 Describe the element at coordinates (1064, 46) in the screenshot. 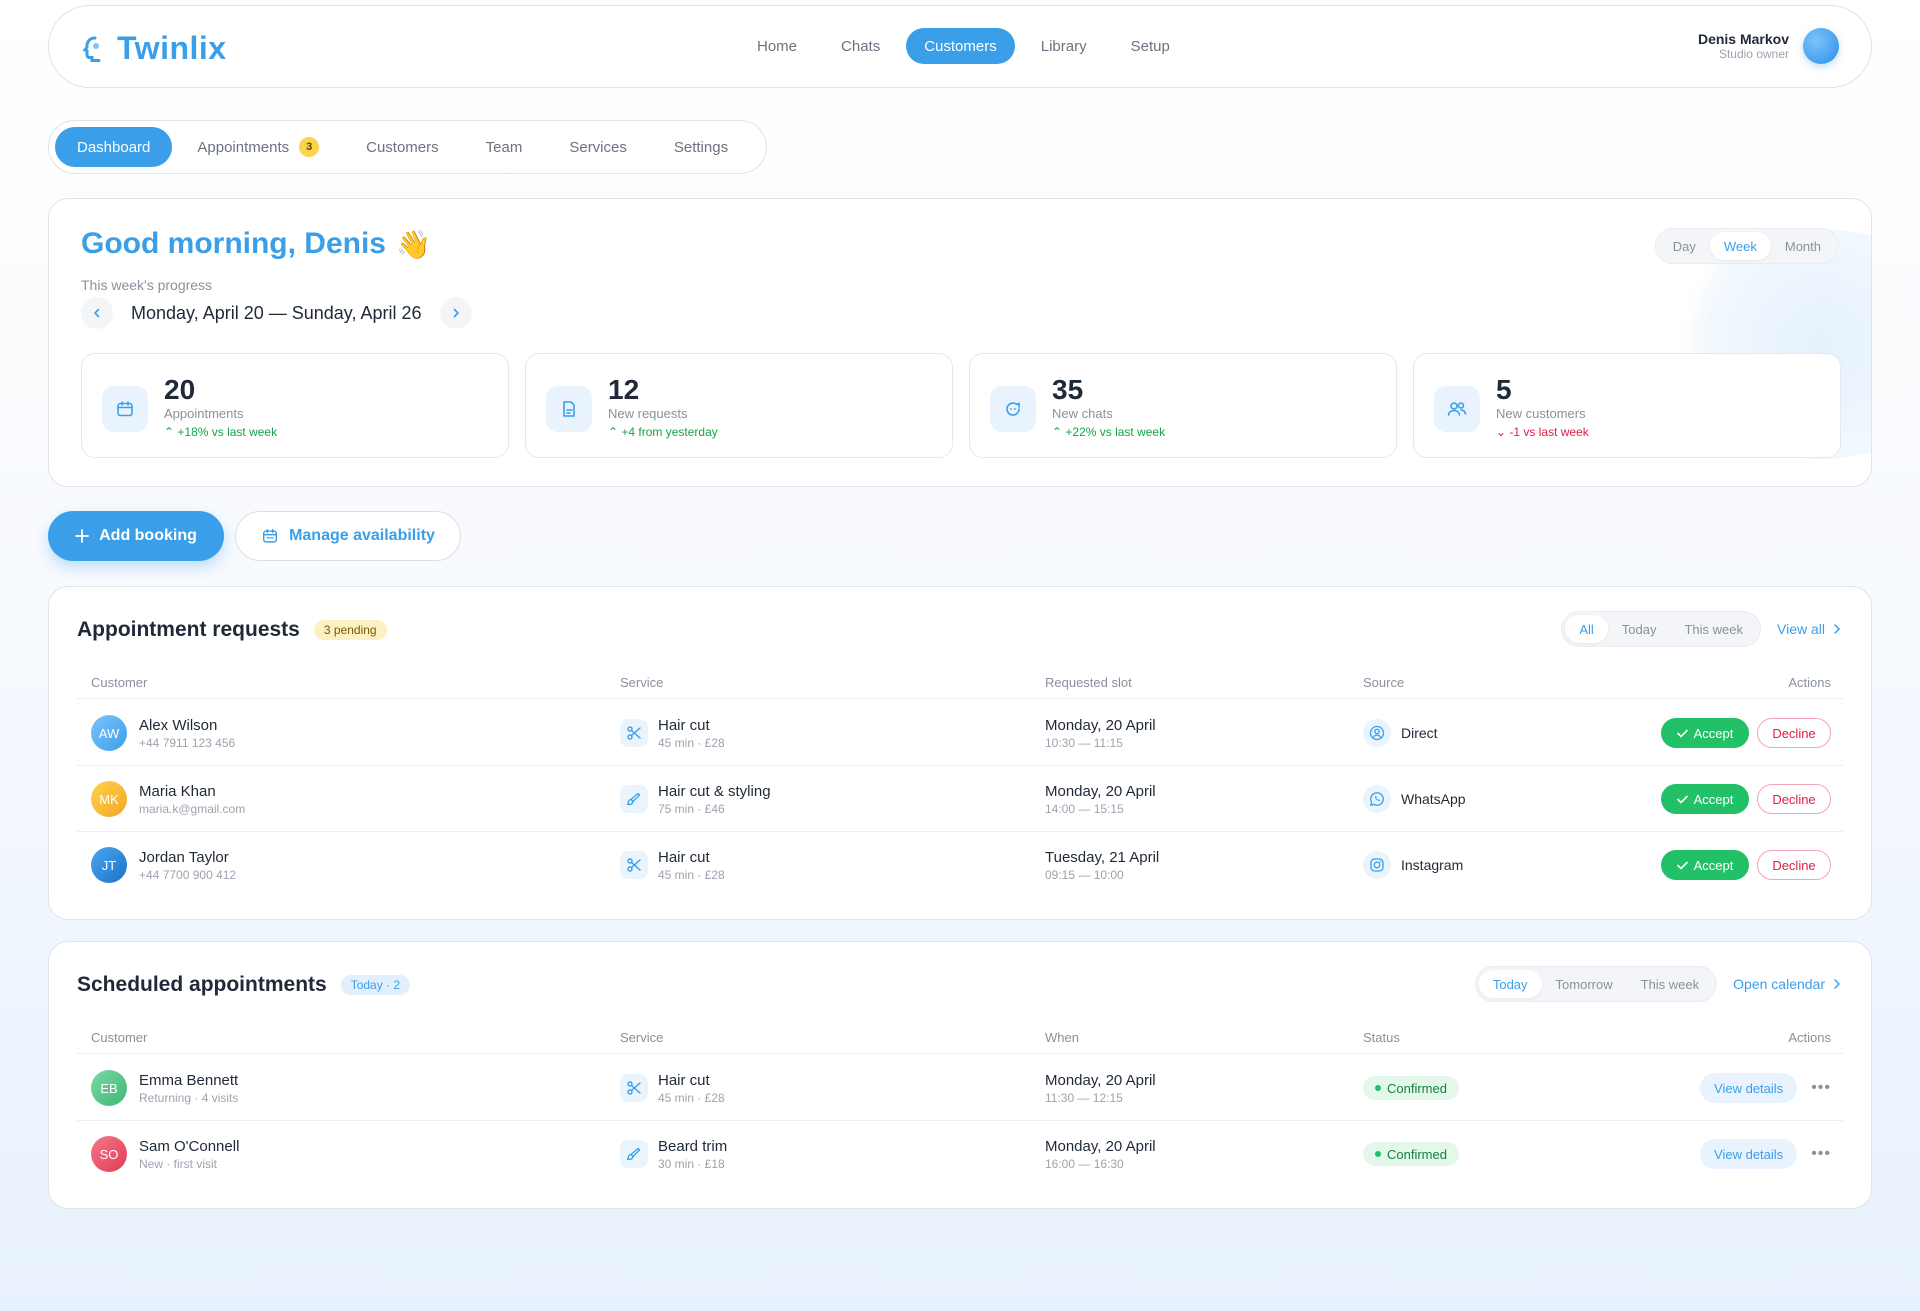

I see `nav-library: Library` at that location.